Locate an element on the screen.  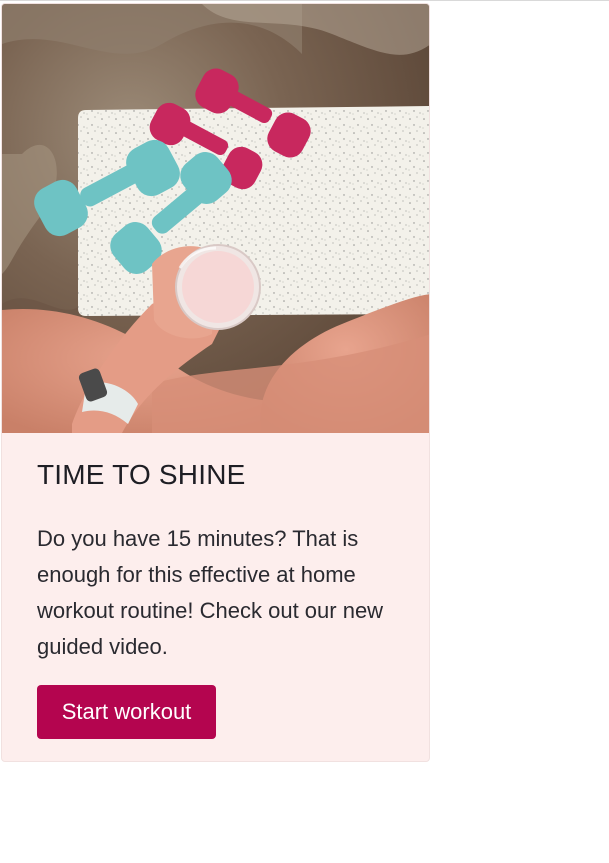
page-top-border is located at coordinates (304, 0).